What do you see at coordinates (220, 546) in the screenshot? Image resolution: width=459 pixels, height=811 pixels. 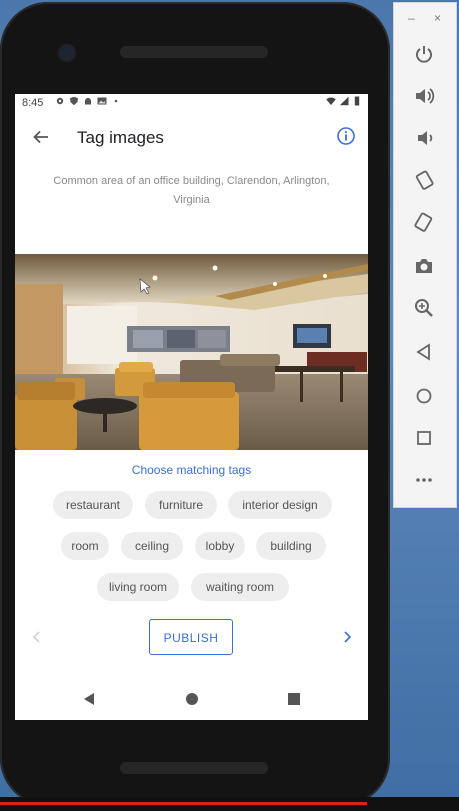 I see `tag-chip-lobby: lobby` at bounding box center [220, 546].